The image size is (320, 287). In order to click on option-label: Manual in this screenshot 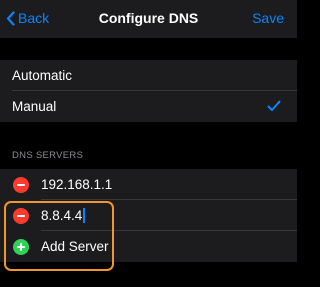, I will do `click(34, 106)`.